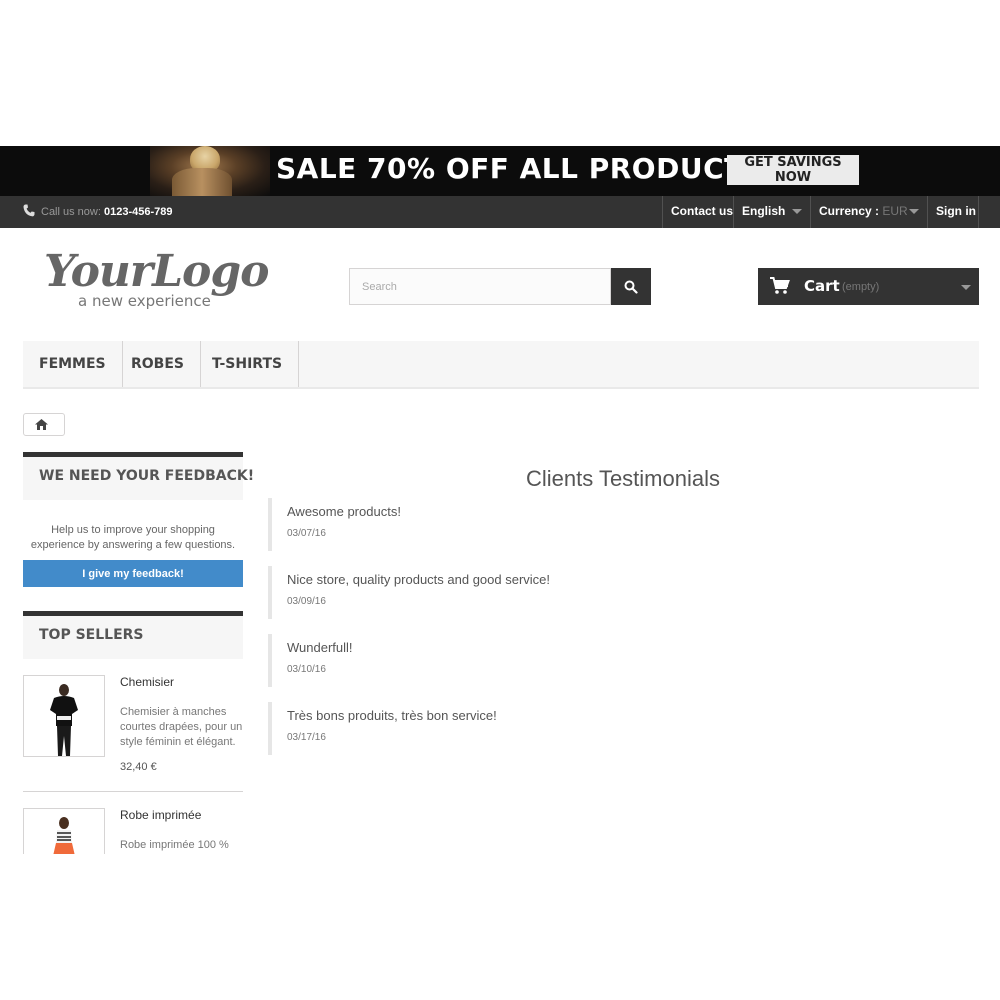  Describe the element at coordinates (138, 767) in the screenshot. I see `product-price: 32,40 €` at that location.